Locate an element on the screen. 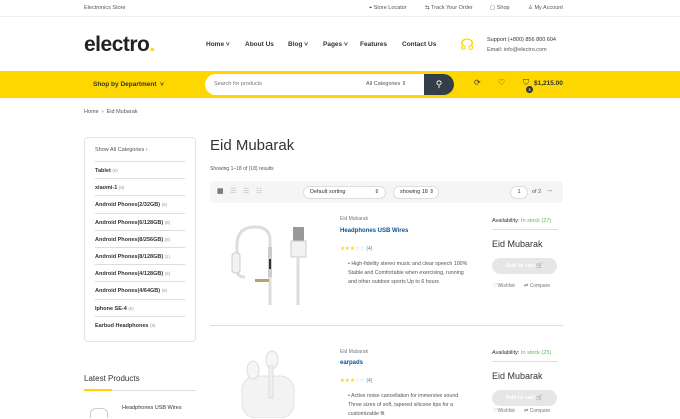 The image size is (680, 419). logo-text: electro is located at coordinates (117, 44).